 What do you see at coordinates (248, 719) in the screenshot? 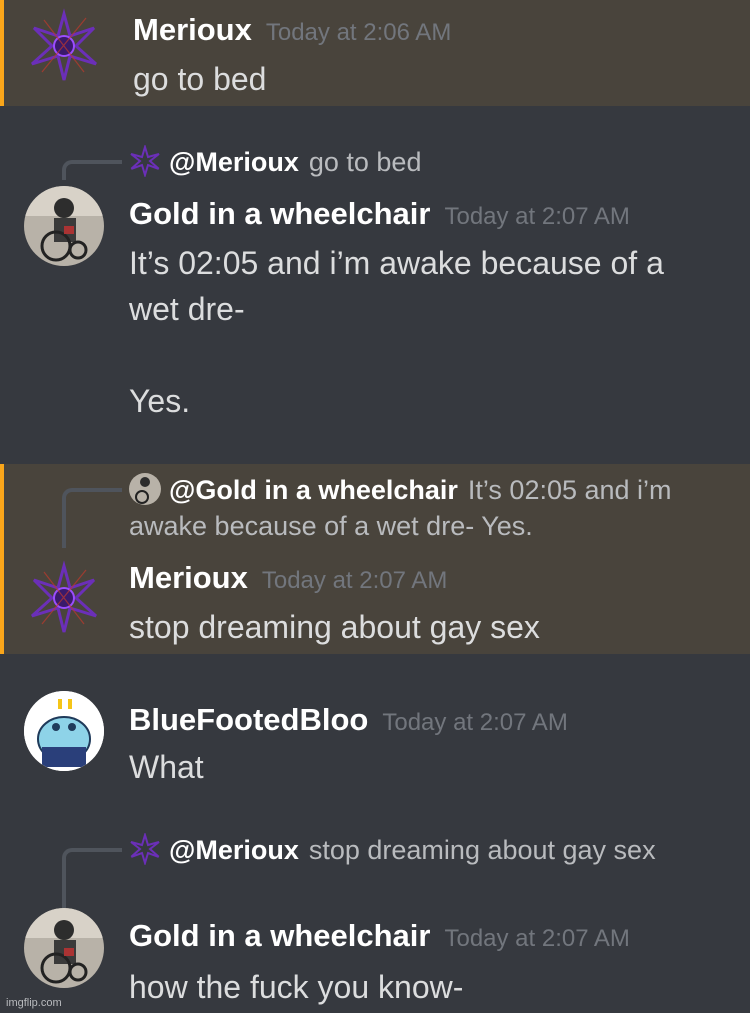
I see `author-label: BlueFootedBloo` at bounding box center [248, 719].